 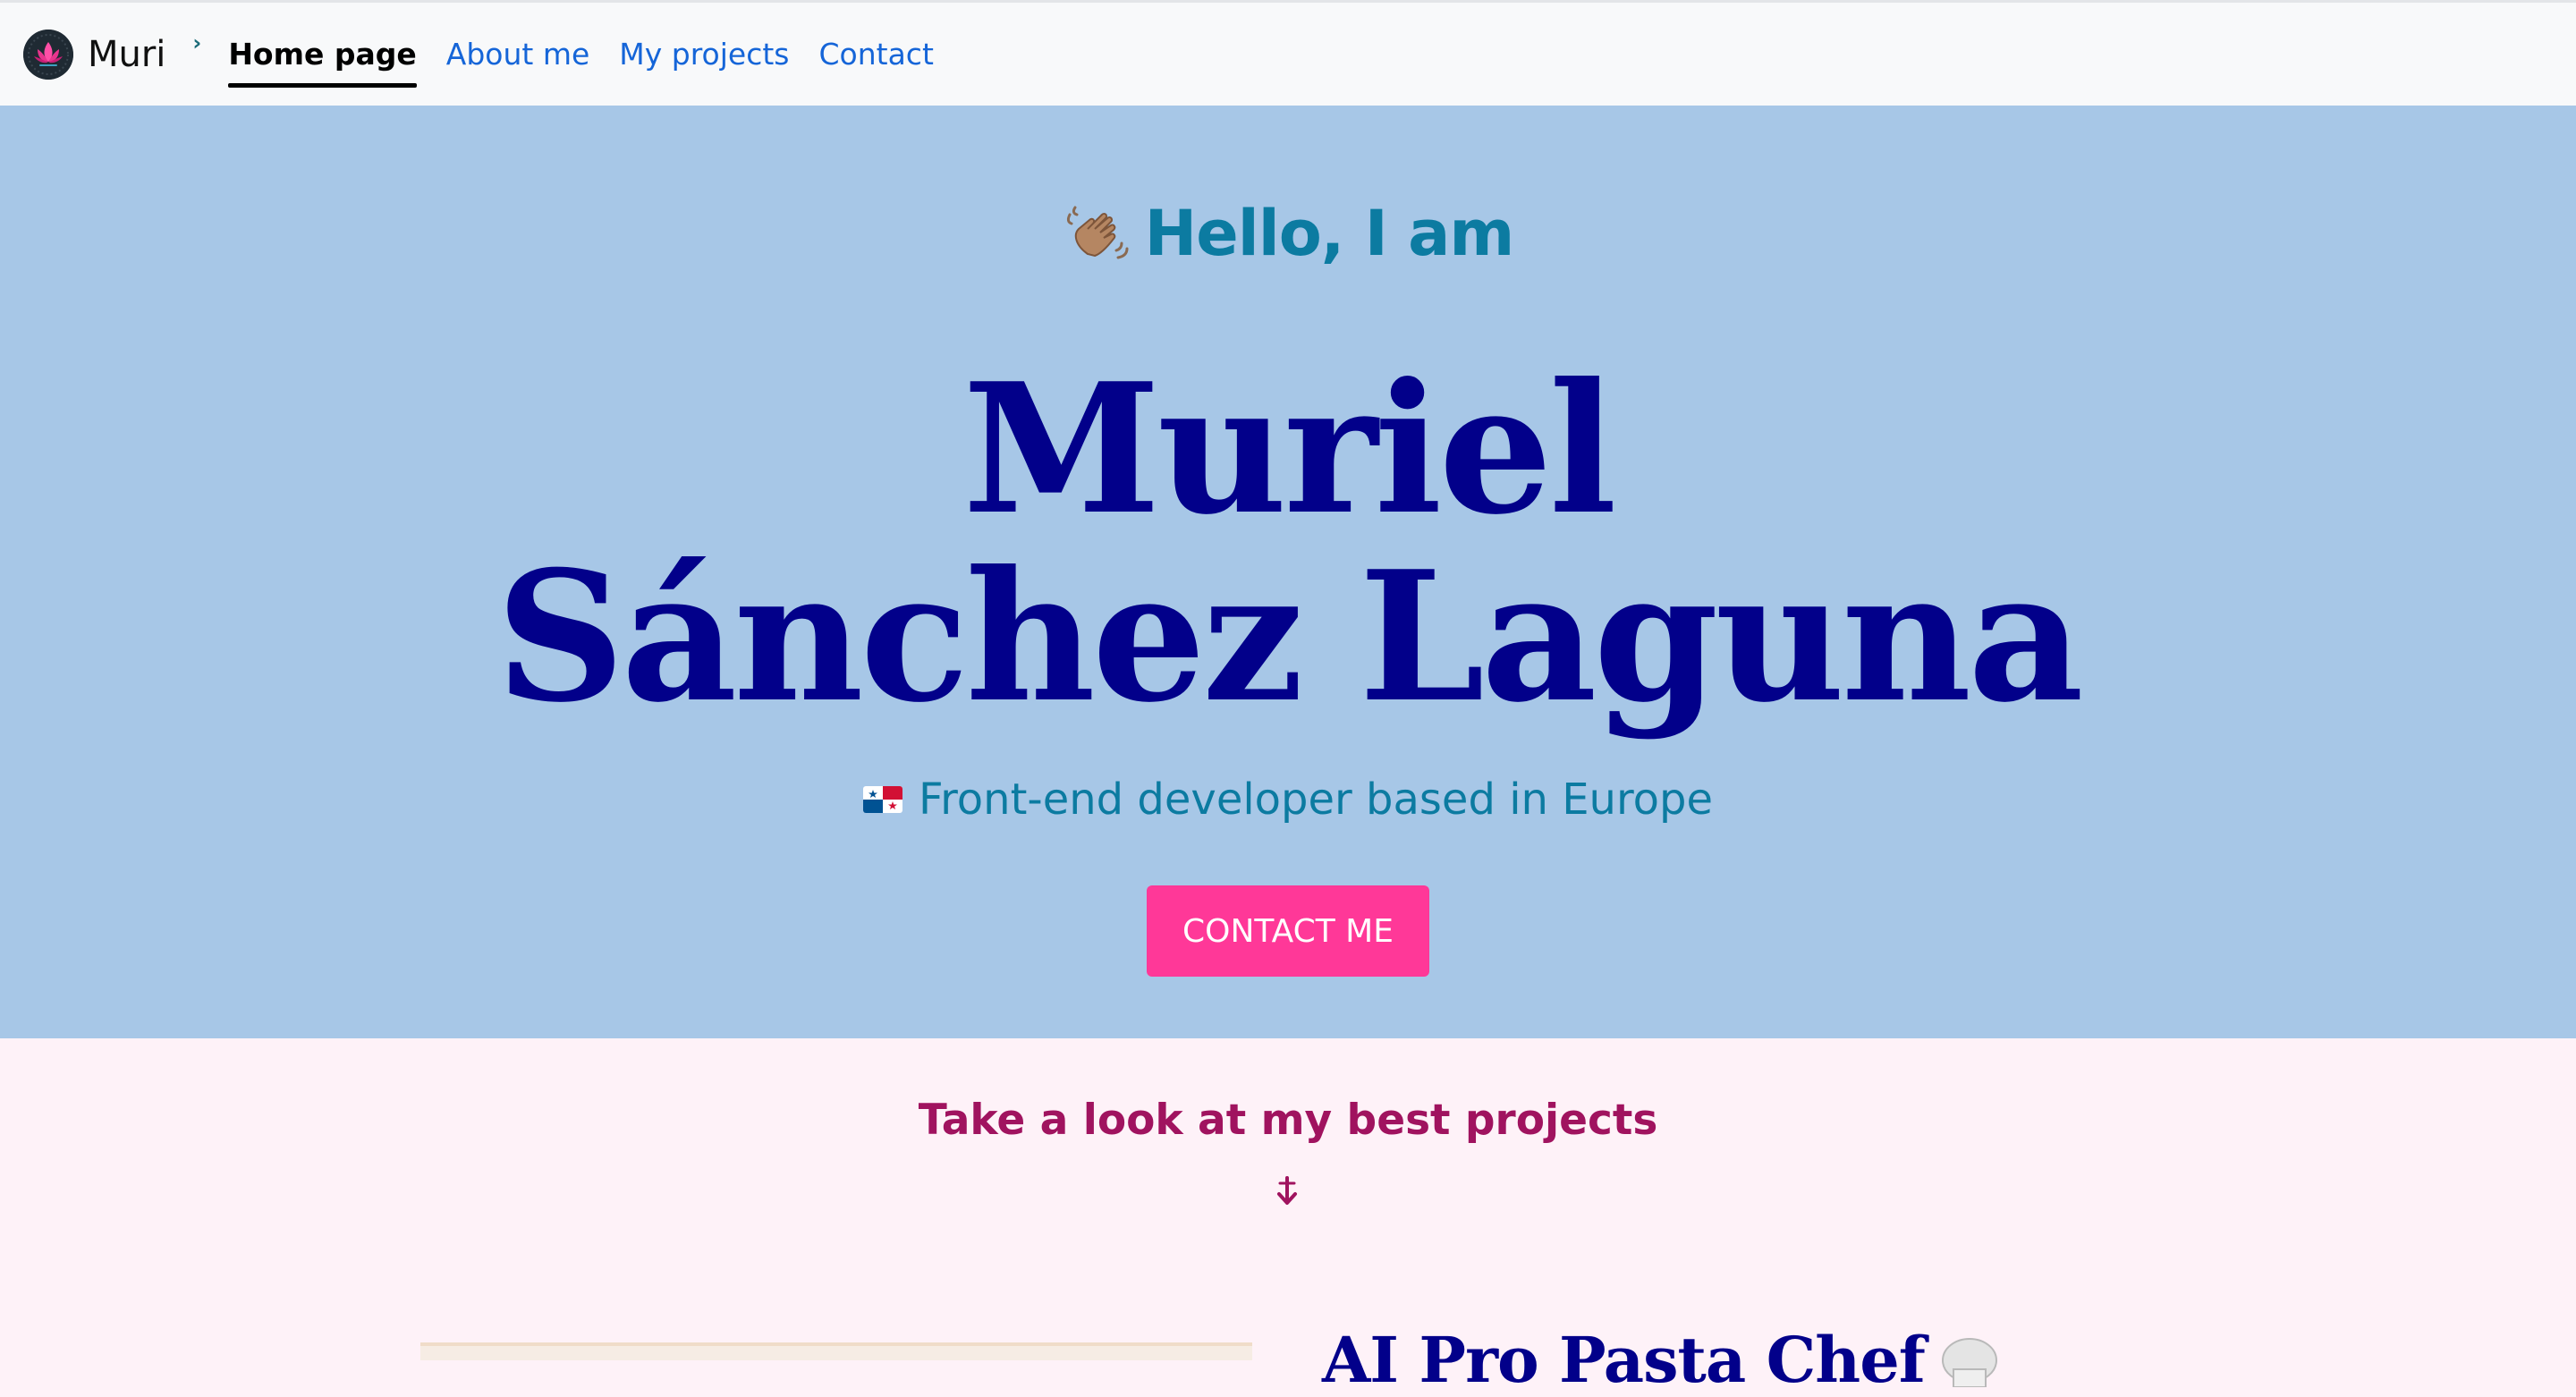 I want to click on contact-me-button: CONTACT ME, so click(x=1288, y=931).